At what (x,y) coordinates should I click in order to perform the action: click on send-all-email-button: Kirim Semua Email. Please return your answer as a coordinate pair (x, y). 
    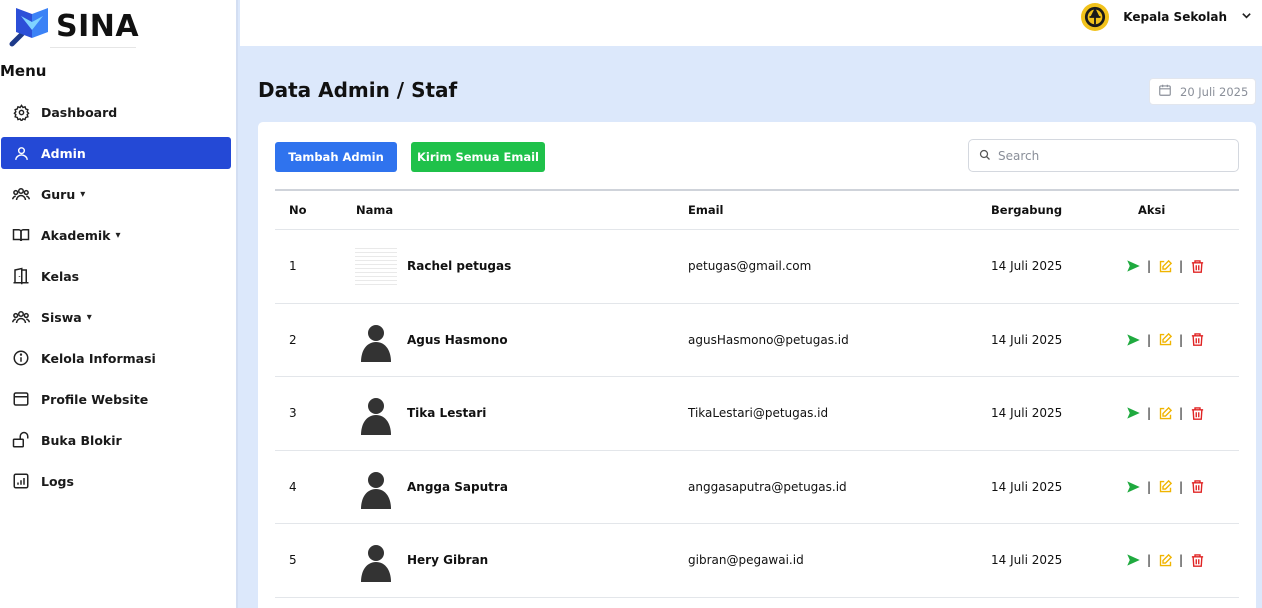
    Looking at the image, I should click on (478, 157).